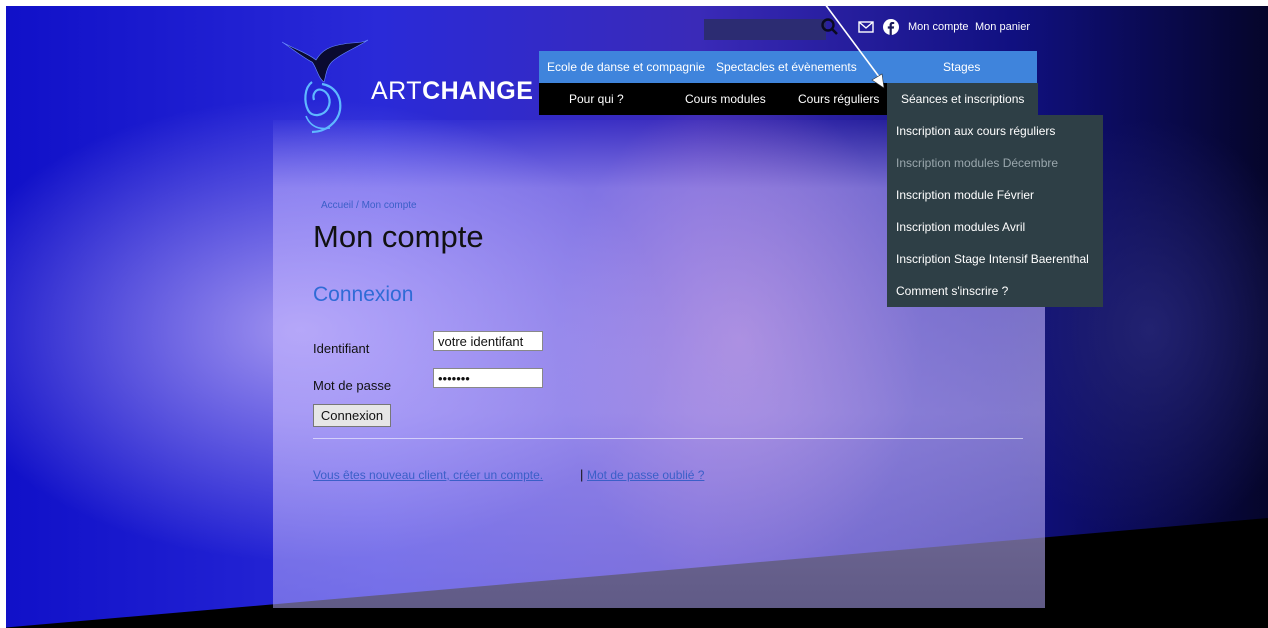  What do you see at coordinates (352, 415) in the screenshot?
I see `login-submit-button: Connexion` at bounding box center [352, 415].